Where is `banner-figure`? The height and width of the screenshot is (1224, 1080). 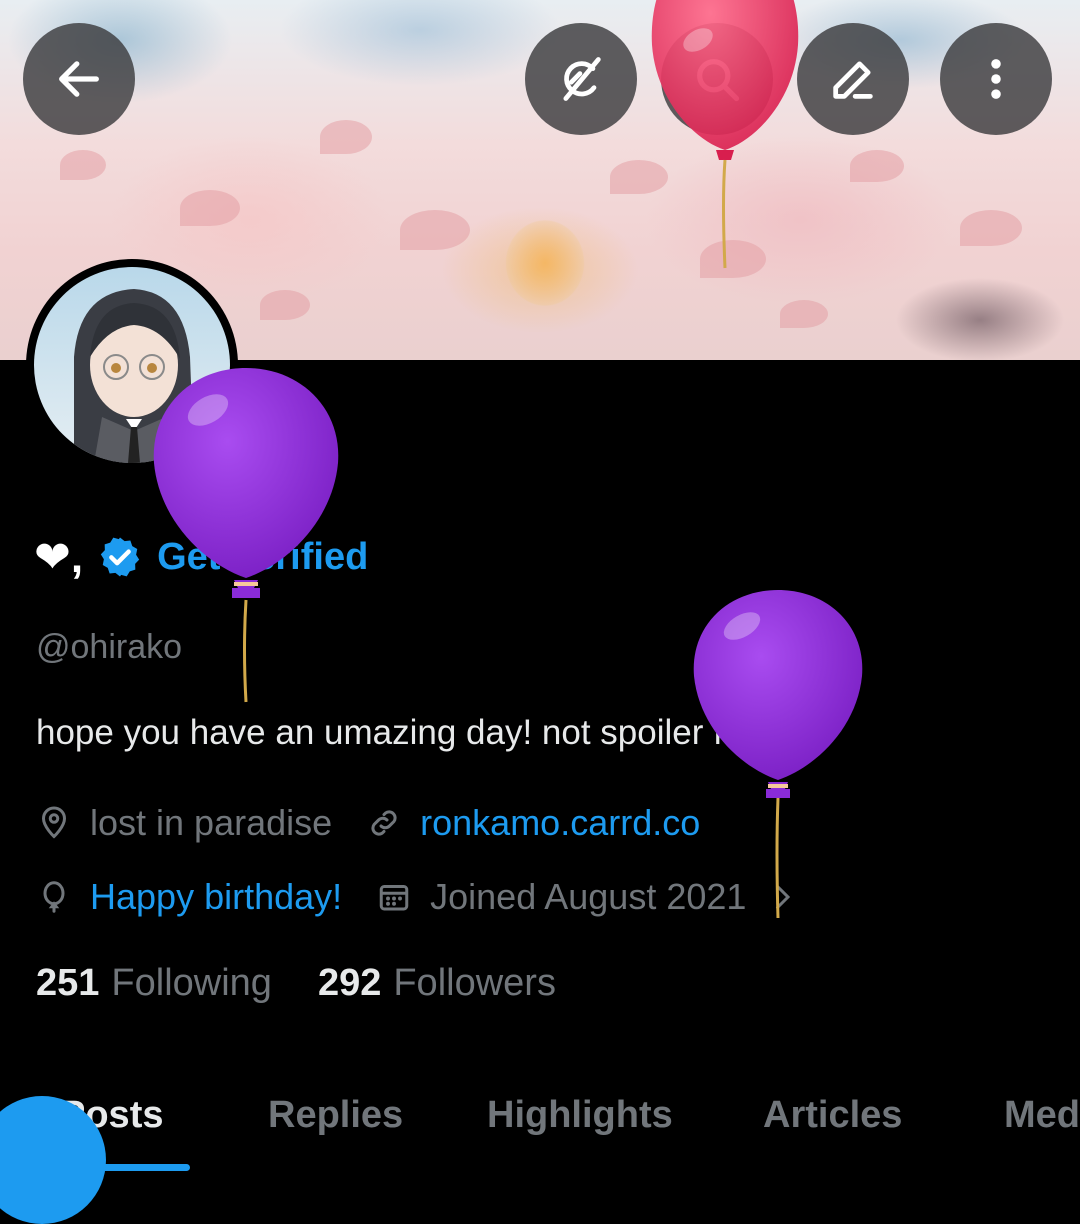
banner-figure is located at coordinates (545, 275).